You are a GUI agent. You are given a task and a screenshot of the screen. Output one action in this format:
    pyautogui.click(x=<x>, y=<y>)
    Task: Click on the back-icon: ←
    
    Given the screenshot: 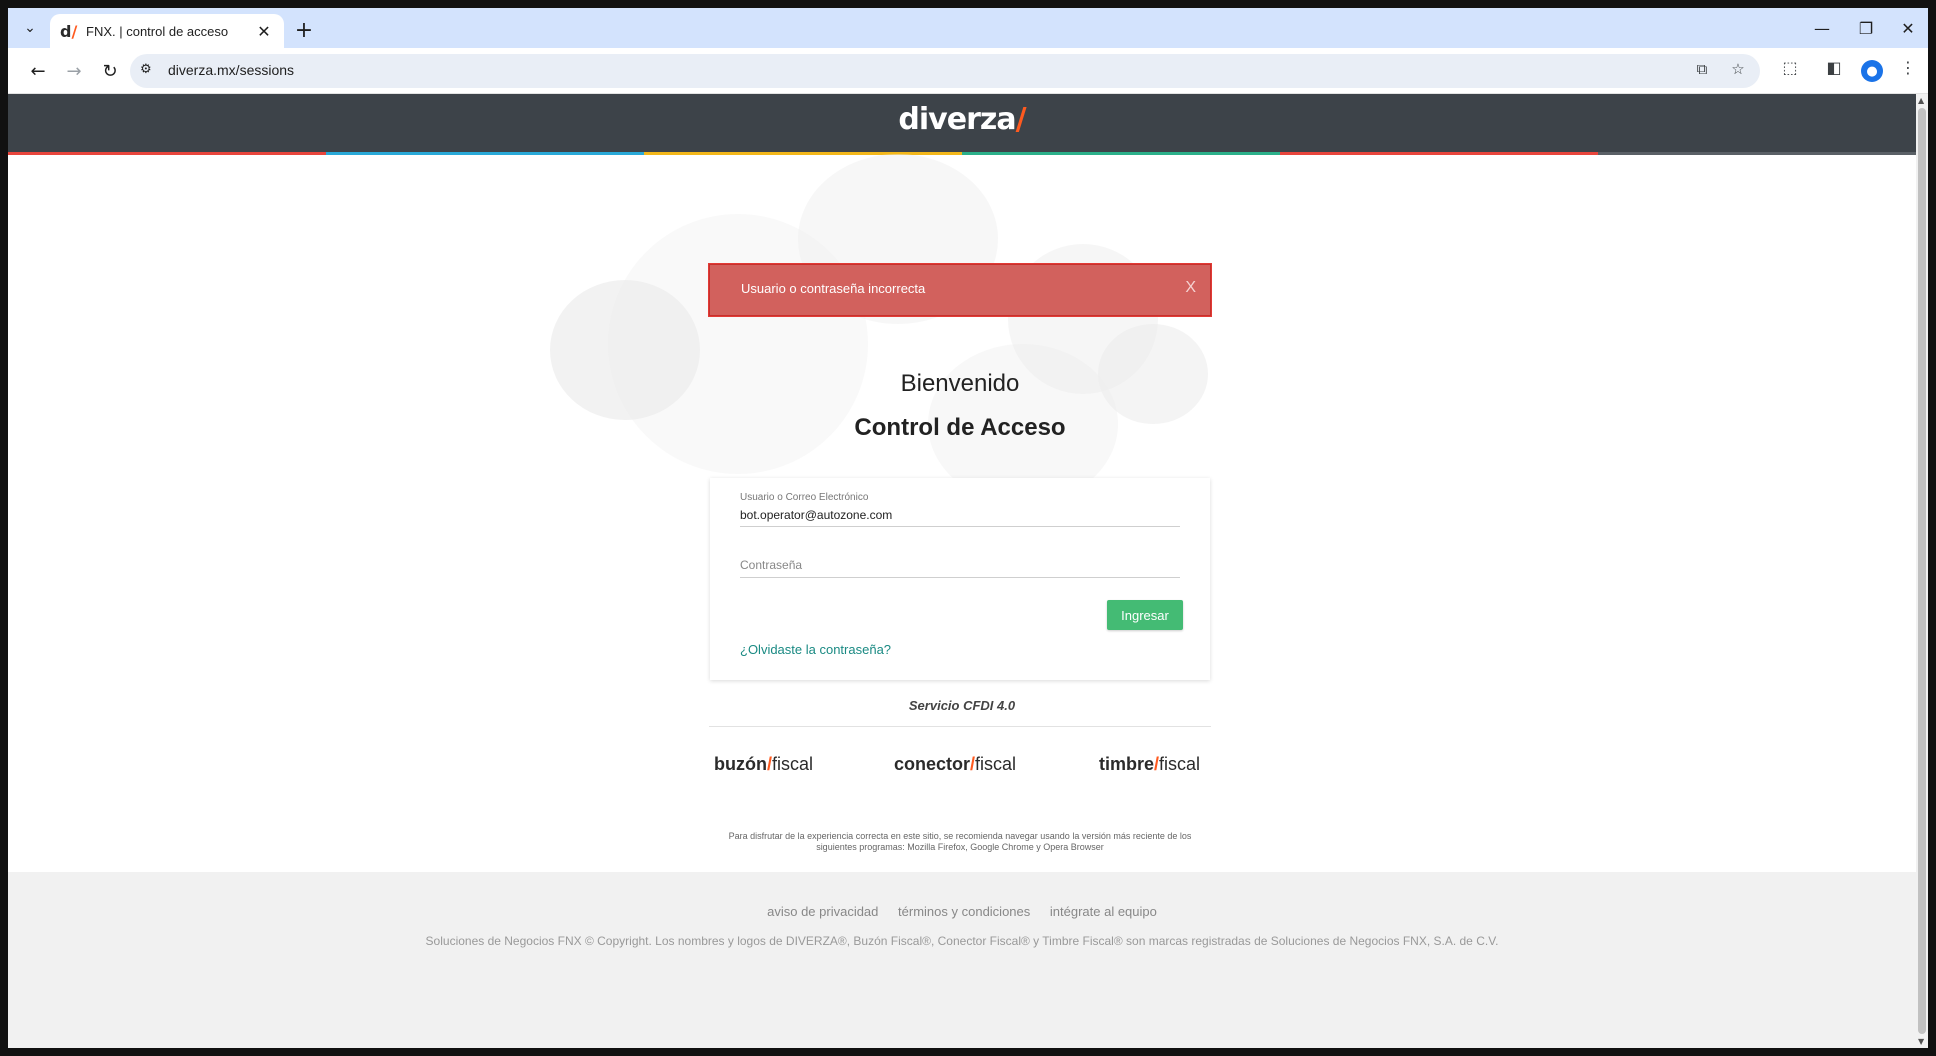 What is the action you would take?
    pyautogui.click(x=38, y=71)
    